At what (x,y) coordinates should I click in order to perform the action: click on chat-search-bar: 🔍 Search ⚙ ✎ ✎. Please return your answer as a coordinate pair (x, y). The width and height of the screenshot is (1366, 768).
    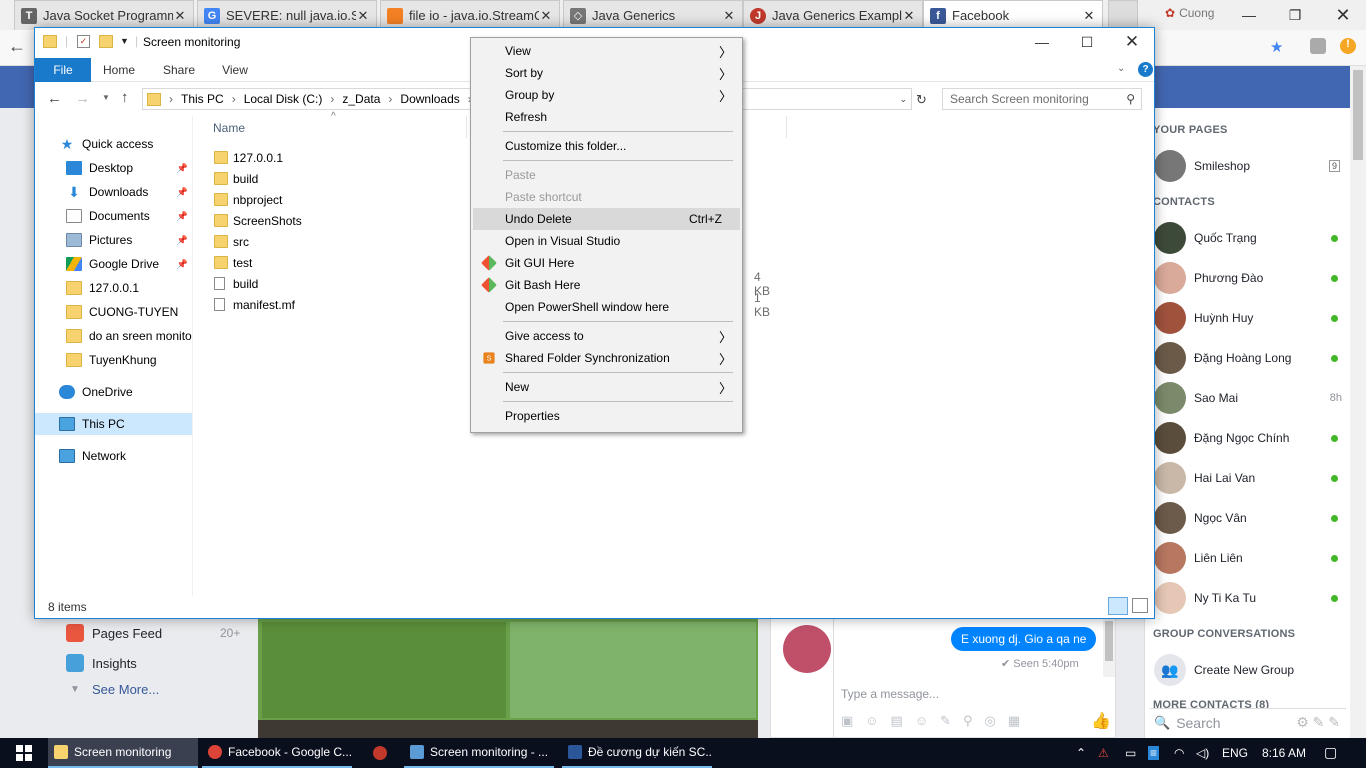
    Looking at the image, I should click on (1248, 722).